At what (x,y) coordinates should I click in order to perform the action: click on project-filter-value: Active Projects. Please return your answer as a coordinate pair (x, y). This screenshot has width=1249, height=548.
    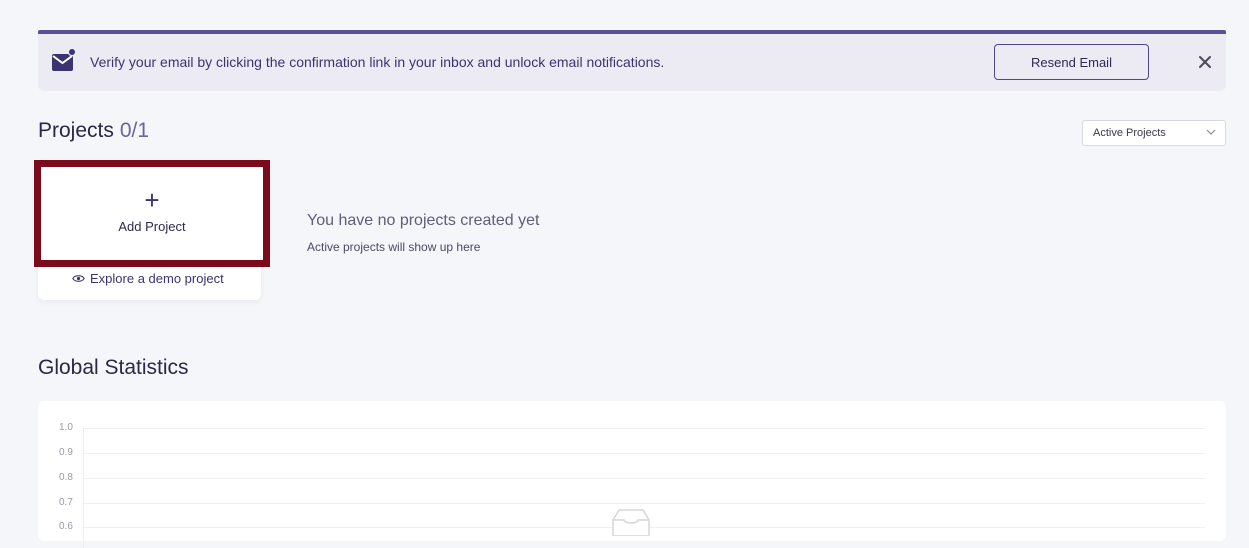
    Looking at the image, I should click on (1129, 133).